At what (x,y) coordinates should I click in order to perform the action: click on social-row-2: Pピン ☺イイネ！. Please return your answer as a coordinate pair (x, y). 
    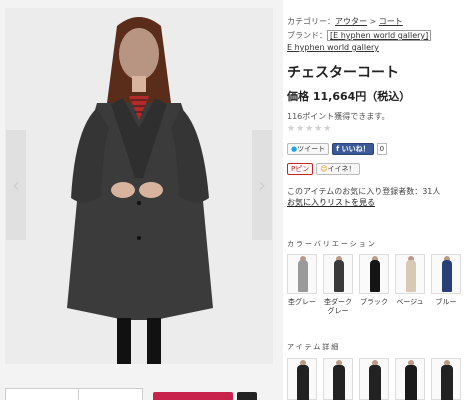
    Looking at the image, I should click on (325, 169).